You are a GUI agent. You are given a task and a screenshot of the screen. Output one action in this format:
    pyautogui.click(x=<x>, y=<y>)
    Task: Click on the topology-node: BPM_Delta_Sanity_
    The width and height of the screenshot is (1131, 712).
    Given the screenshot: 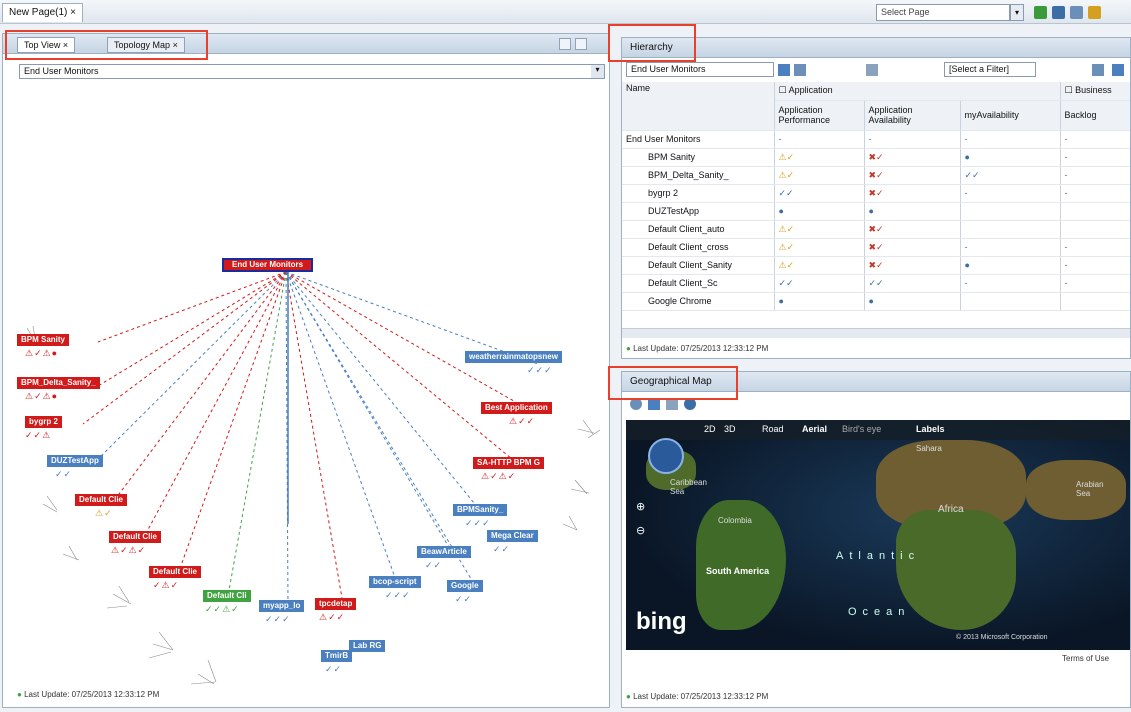 What is the action you would take?
    pyautogui.click(x=58, y=383)
    